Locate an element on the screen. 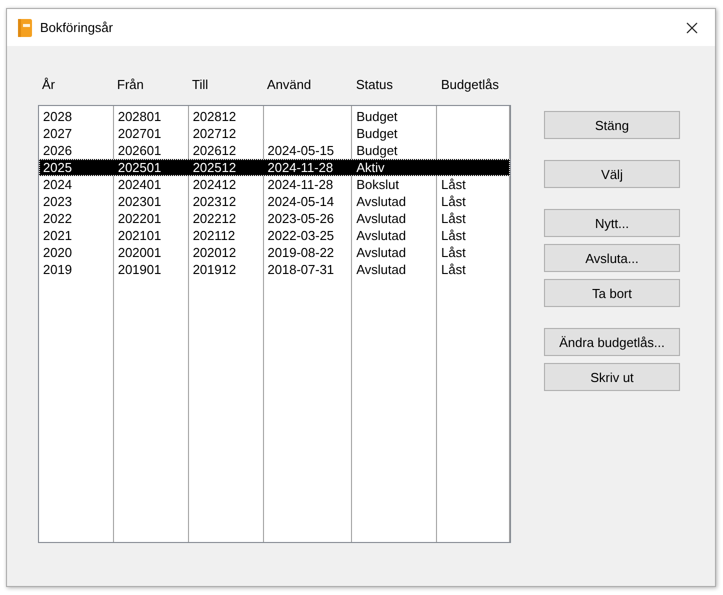 The width and height of the screenshot is (723, 595). table-row: 2022 202201 202212 2023-05-26 Avslutad Låst is located at coordinates (274, 218).